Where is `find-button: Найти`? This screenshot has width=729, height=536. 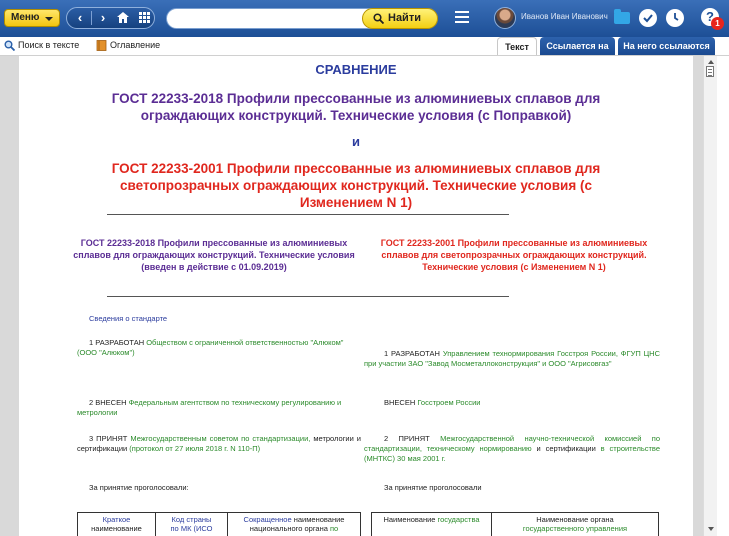 find-button: Найти is located at coordinates (400, 18).